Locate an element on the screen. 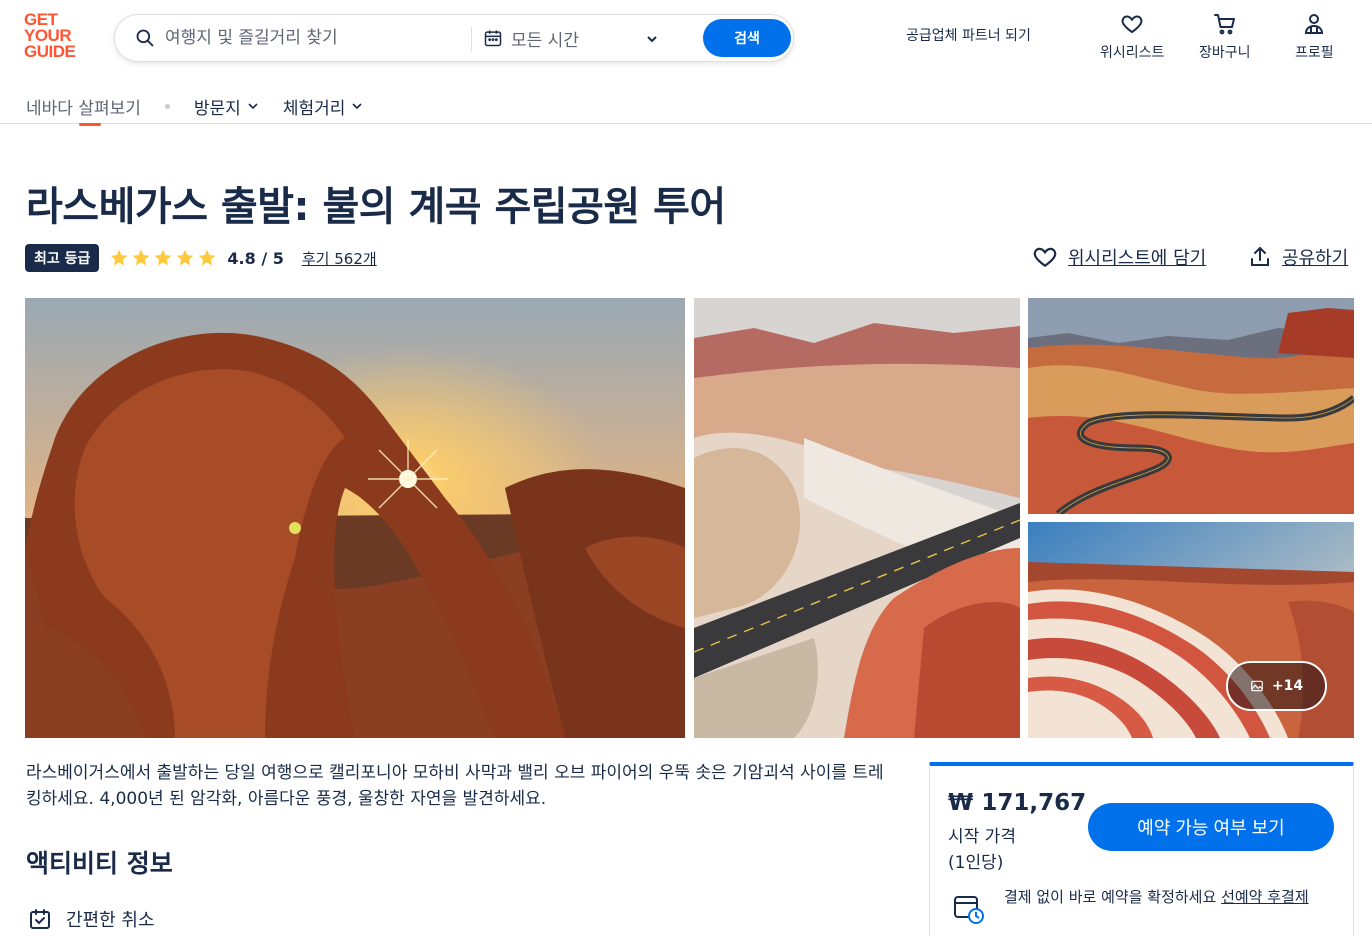  wishlist-label: 위시리스트 is located at coordinates (1132, 53).